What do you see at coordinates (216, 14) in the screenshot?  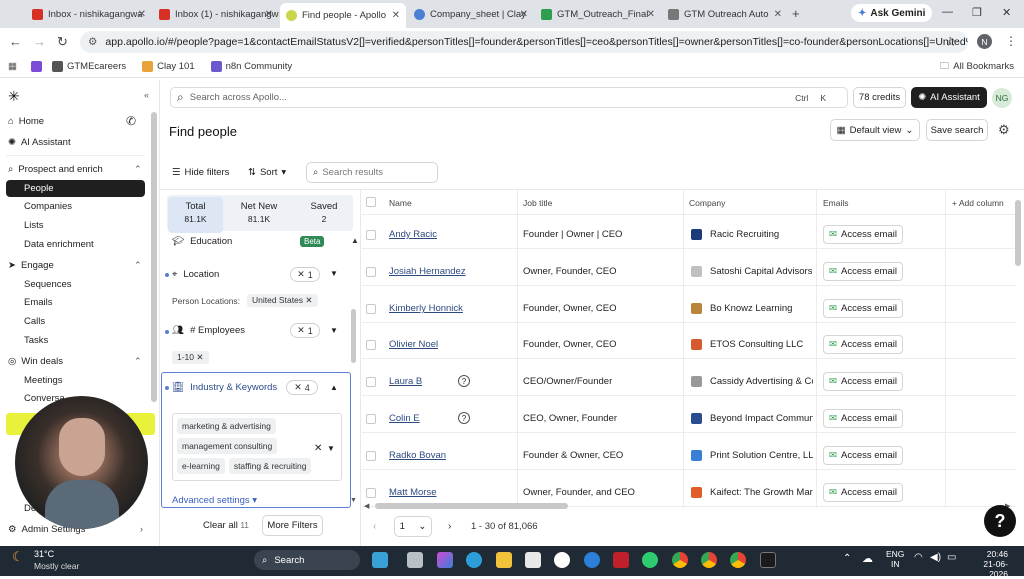 I see `tab-gmail-inbox-2: Inbox (1) - nishikagangwa ✕` at bounding box center [216, 14].